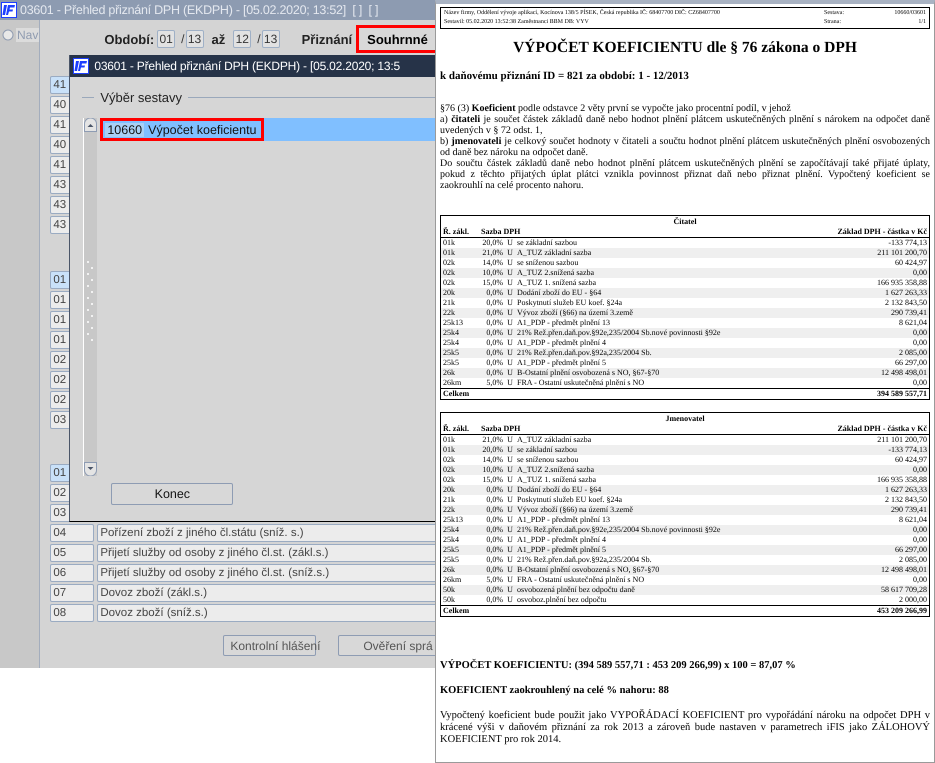 This screenshot has height=763, width=935. Describe the element at coordinates (449, 510) in the screenshot. I see `table-cell-text: 22k` at that location.